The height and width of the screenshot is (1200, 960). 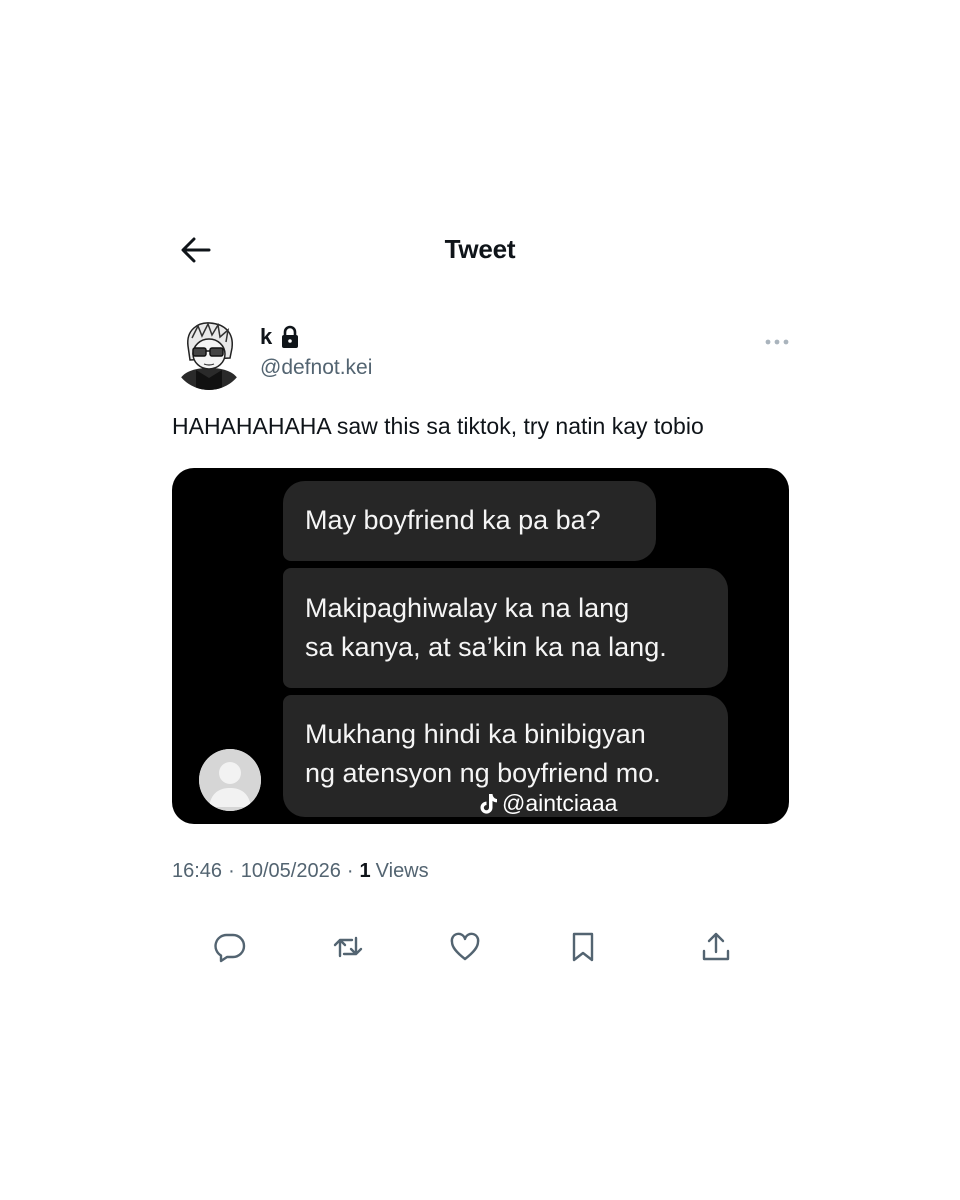 I want to click on share-icon, so click(x=716, y=946).